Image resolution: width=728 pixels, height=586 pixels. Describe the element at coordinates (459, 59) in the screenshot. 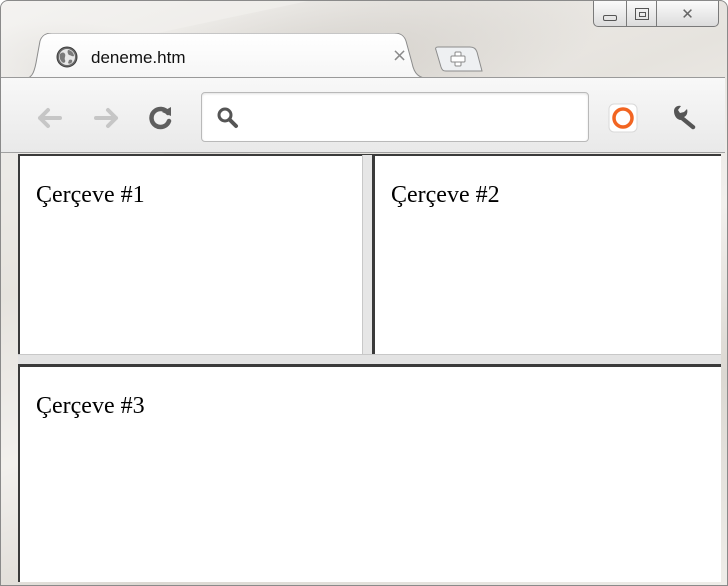

I see `new-tab-button` at that location.